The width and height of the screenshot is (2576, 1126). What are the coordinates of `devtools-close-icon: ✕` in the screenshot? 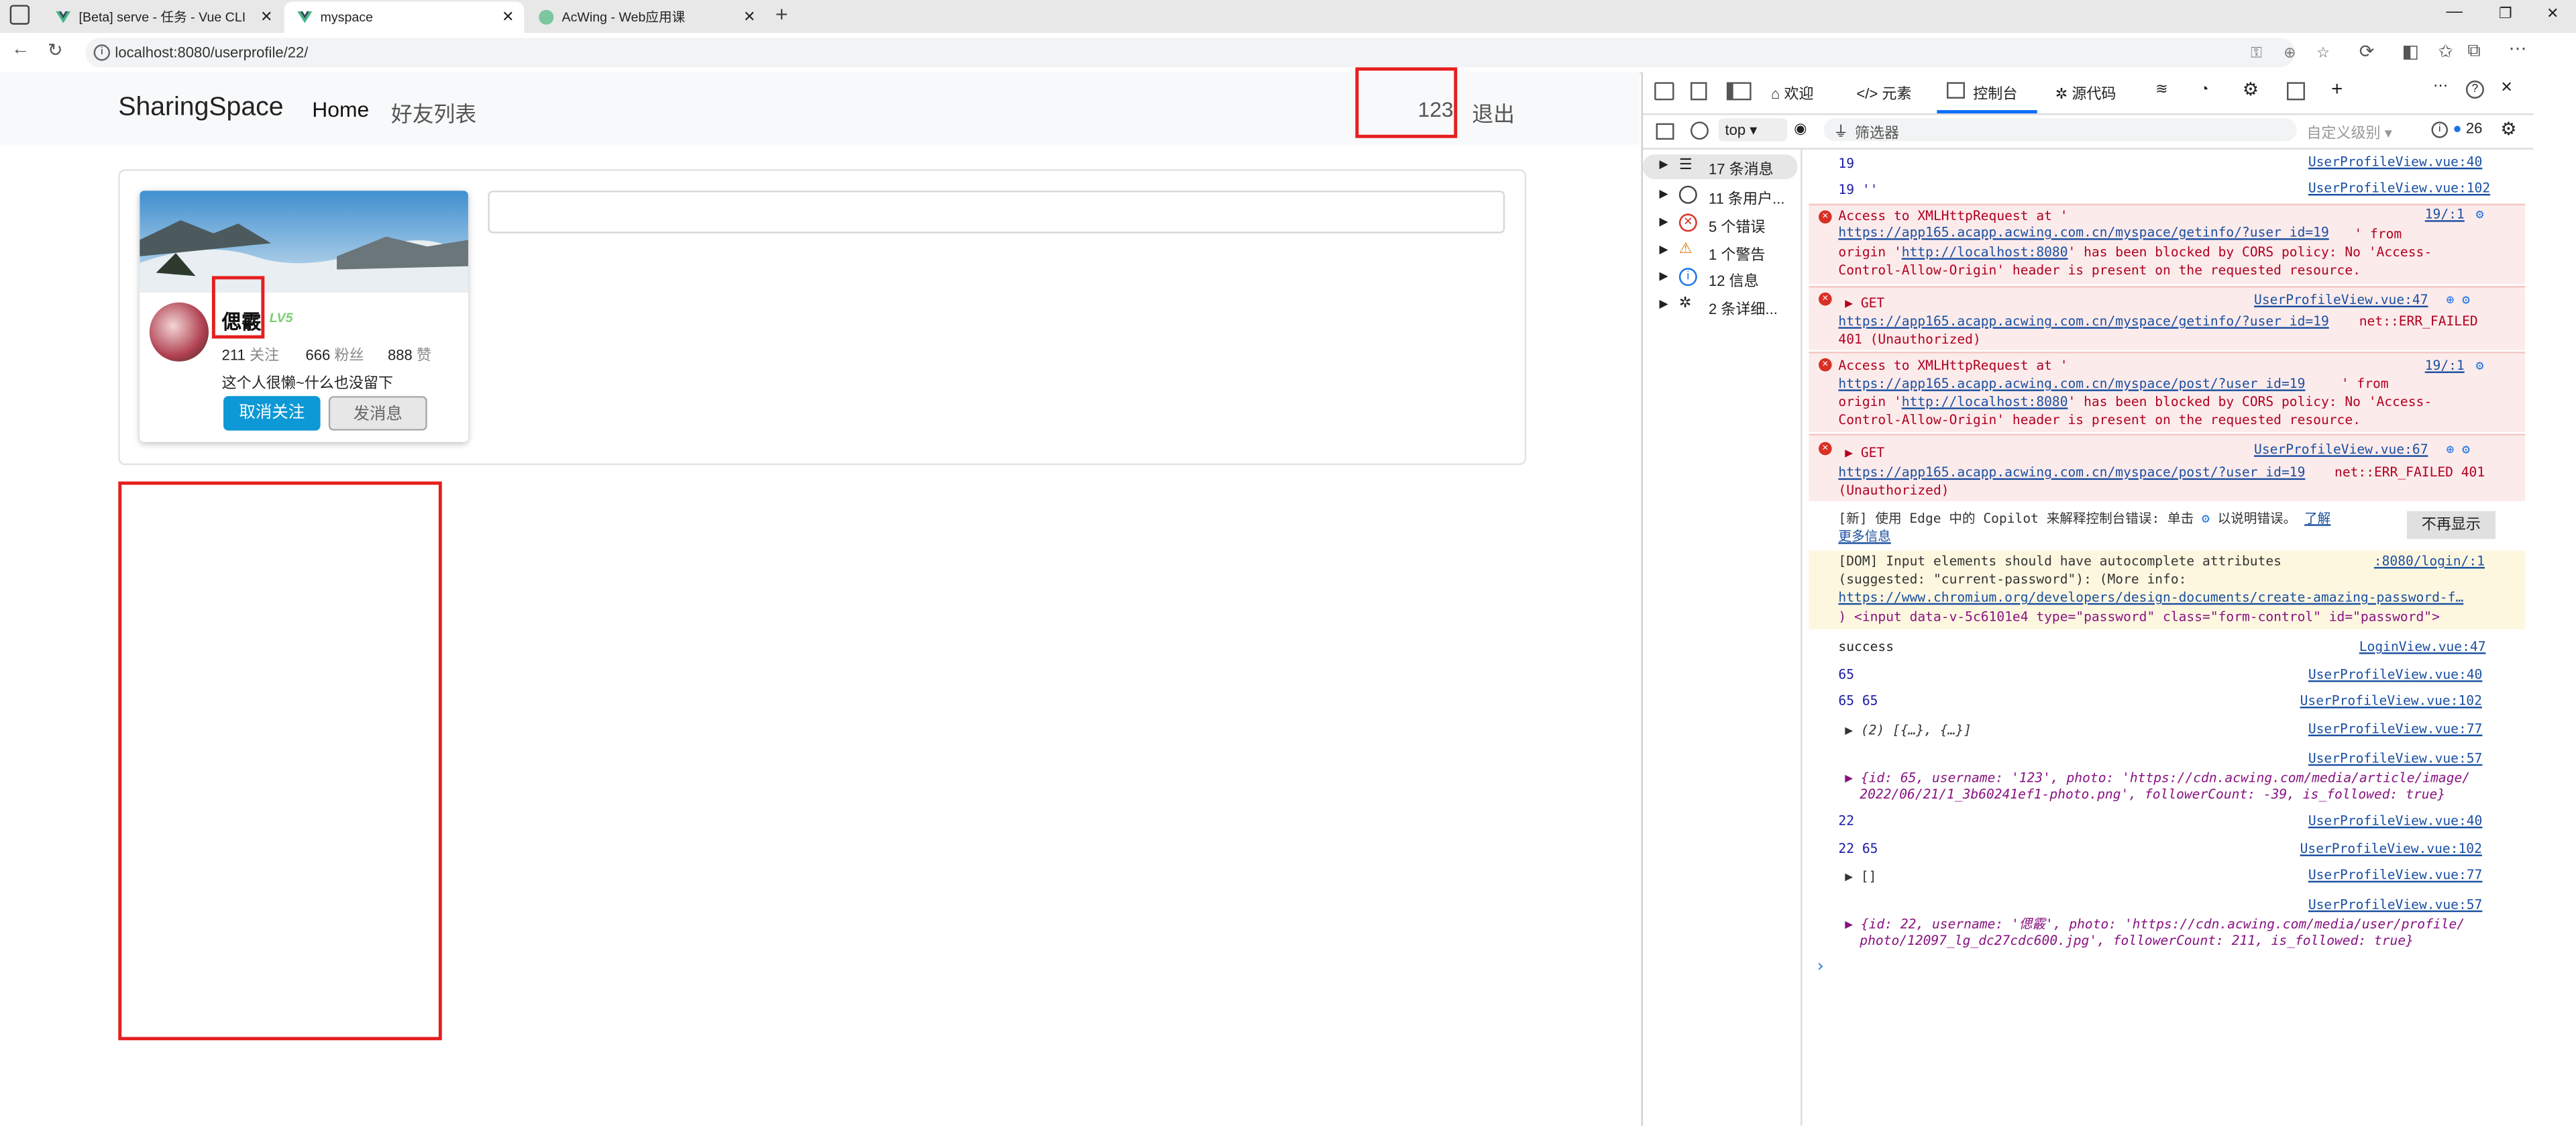 It's located at (2506, 88).